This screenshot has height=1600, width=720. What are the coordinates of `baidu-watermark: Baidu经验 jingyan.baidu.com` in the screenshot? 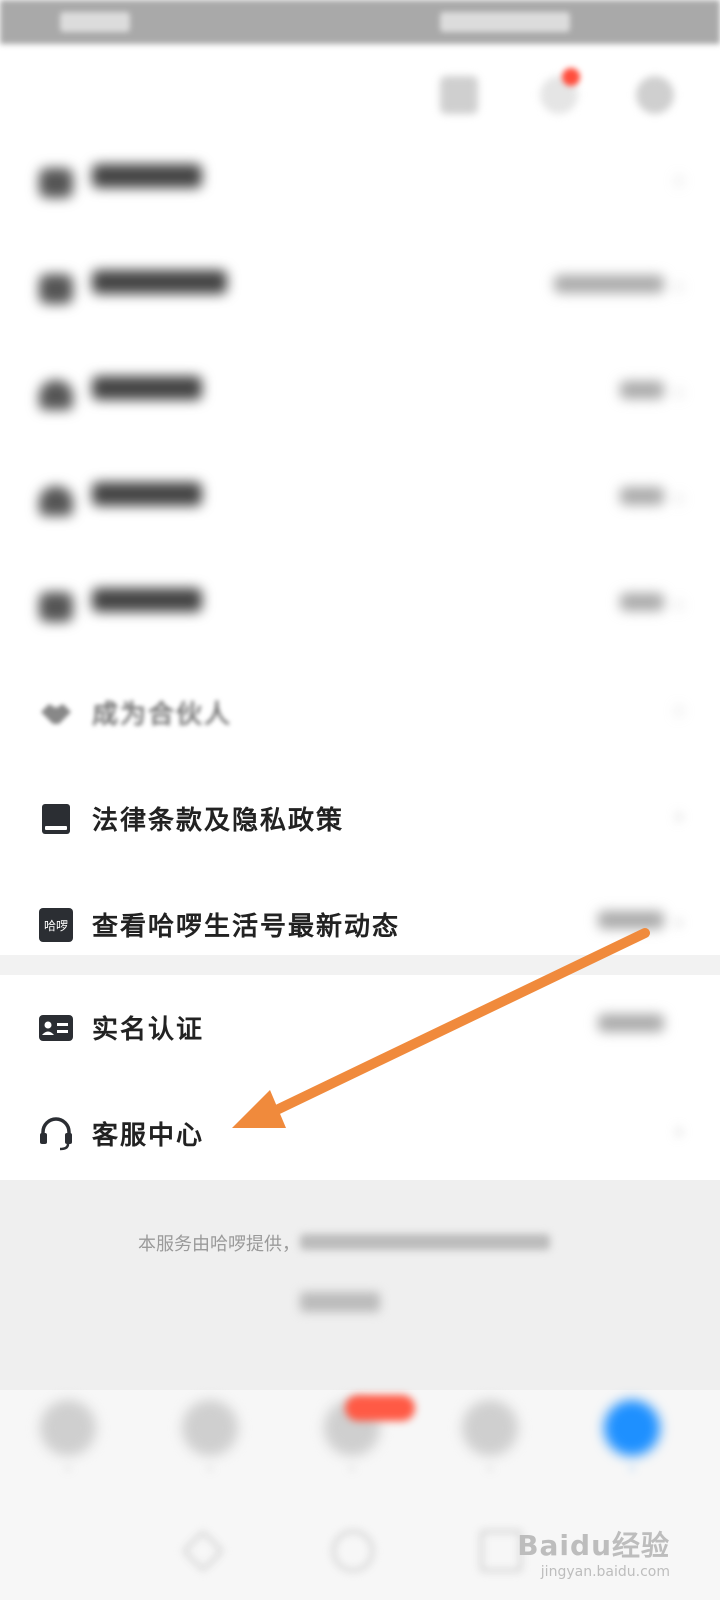 It's located at (593, 1554).